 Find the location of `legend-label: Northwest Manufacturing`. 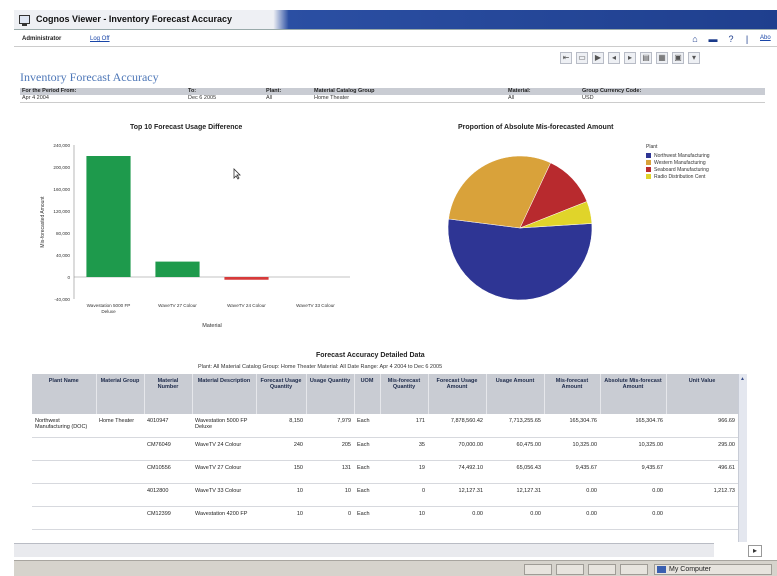

legend-label: Northwest Manufacturing is located at coordinates (682, 155).